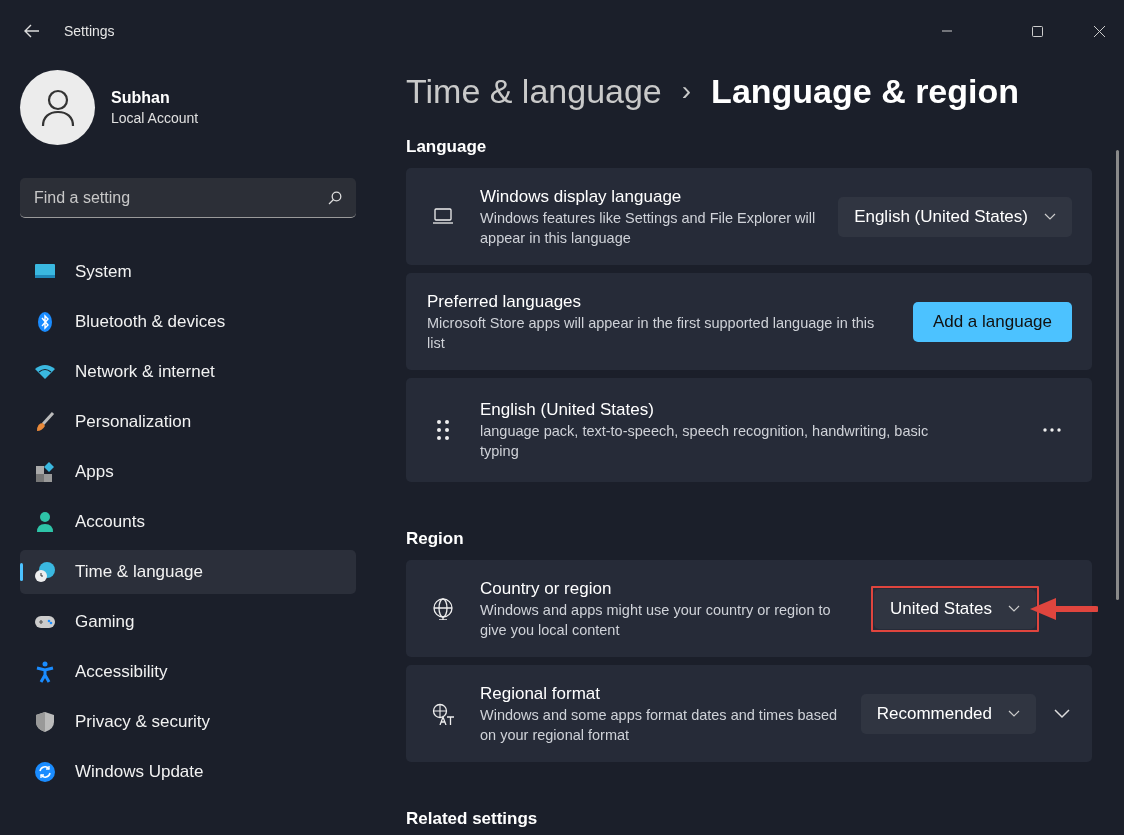  I want to click on setting-description: Microsoft Store apps will appear in the first supported language in this list, so click(651, 333).